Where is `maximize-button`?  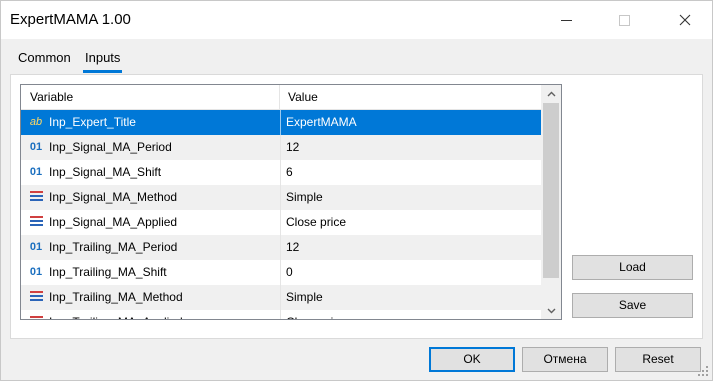 maximize-button is located at coordinates (624, 20).